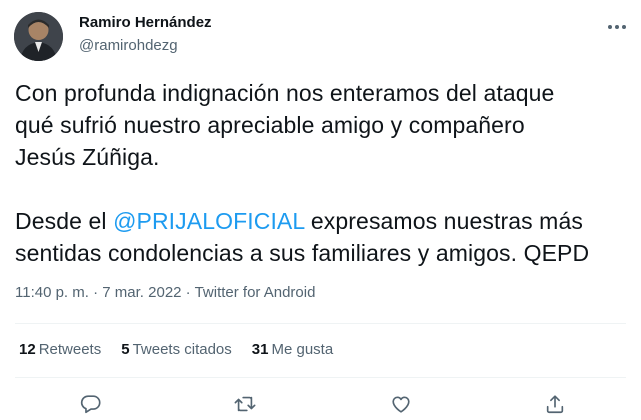 The image size is (641, 420). I want to click on tweet-time: 11:40 p. m., so click(52, 292).